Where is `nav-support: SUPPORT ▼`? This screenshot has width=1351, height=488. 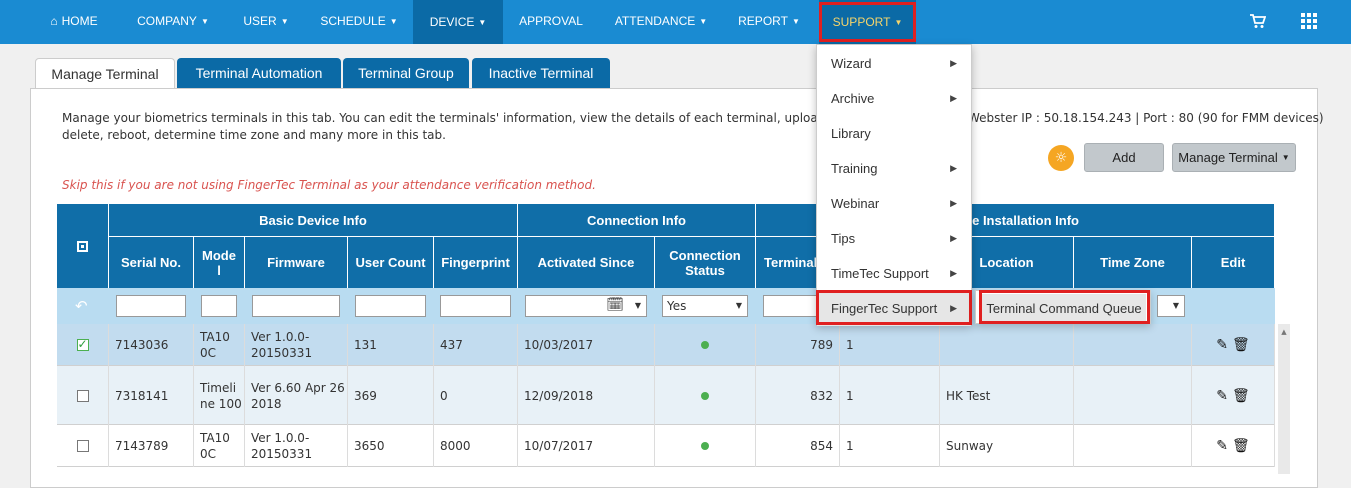
nav-support: SUPPORT ▼ is located at coordinates (867, 22).